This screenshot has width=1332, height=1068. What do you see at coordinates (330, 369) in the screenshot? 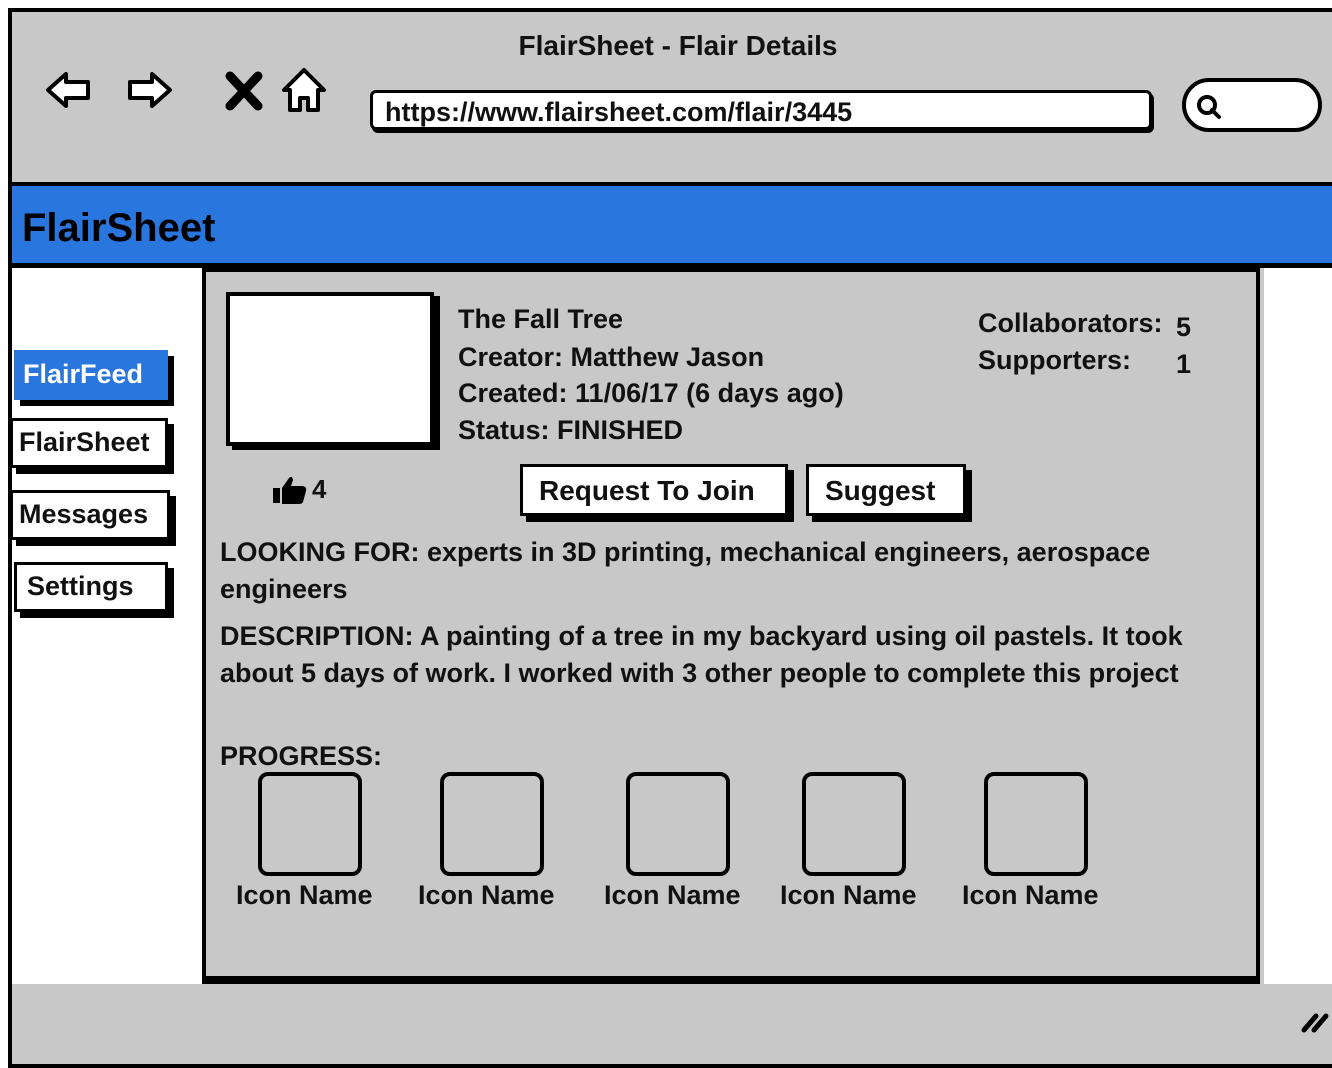
I see `flair-thumbnail` at bounding box center [330, 369].